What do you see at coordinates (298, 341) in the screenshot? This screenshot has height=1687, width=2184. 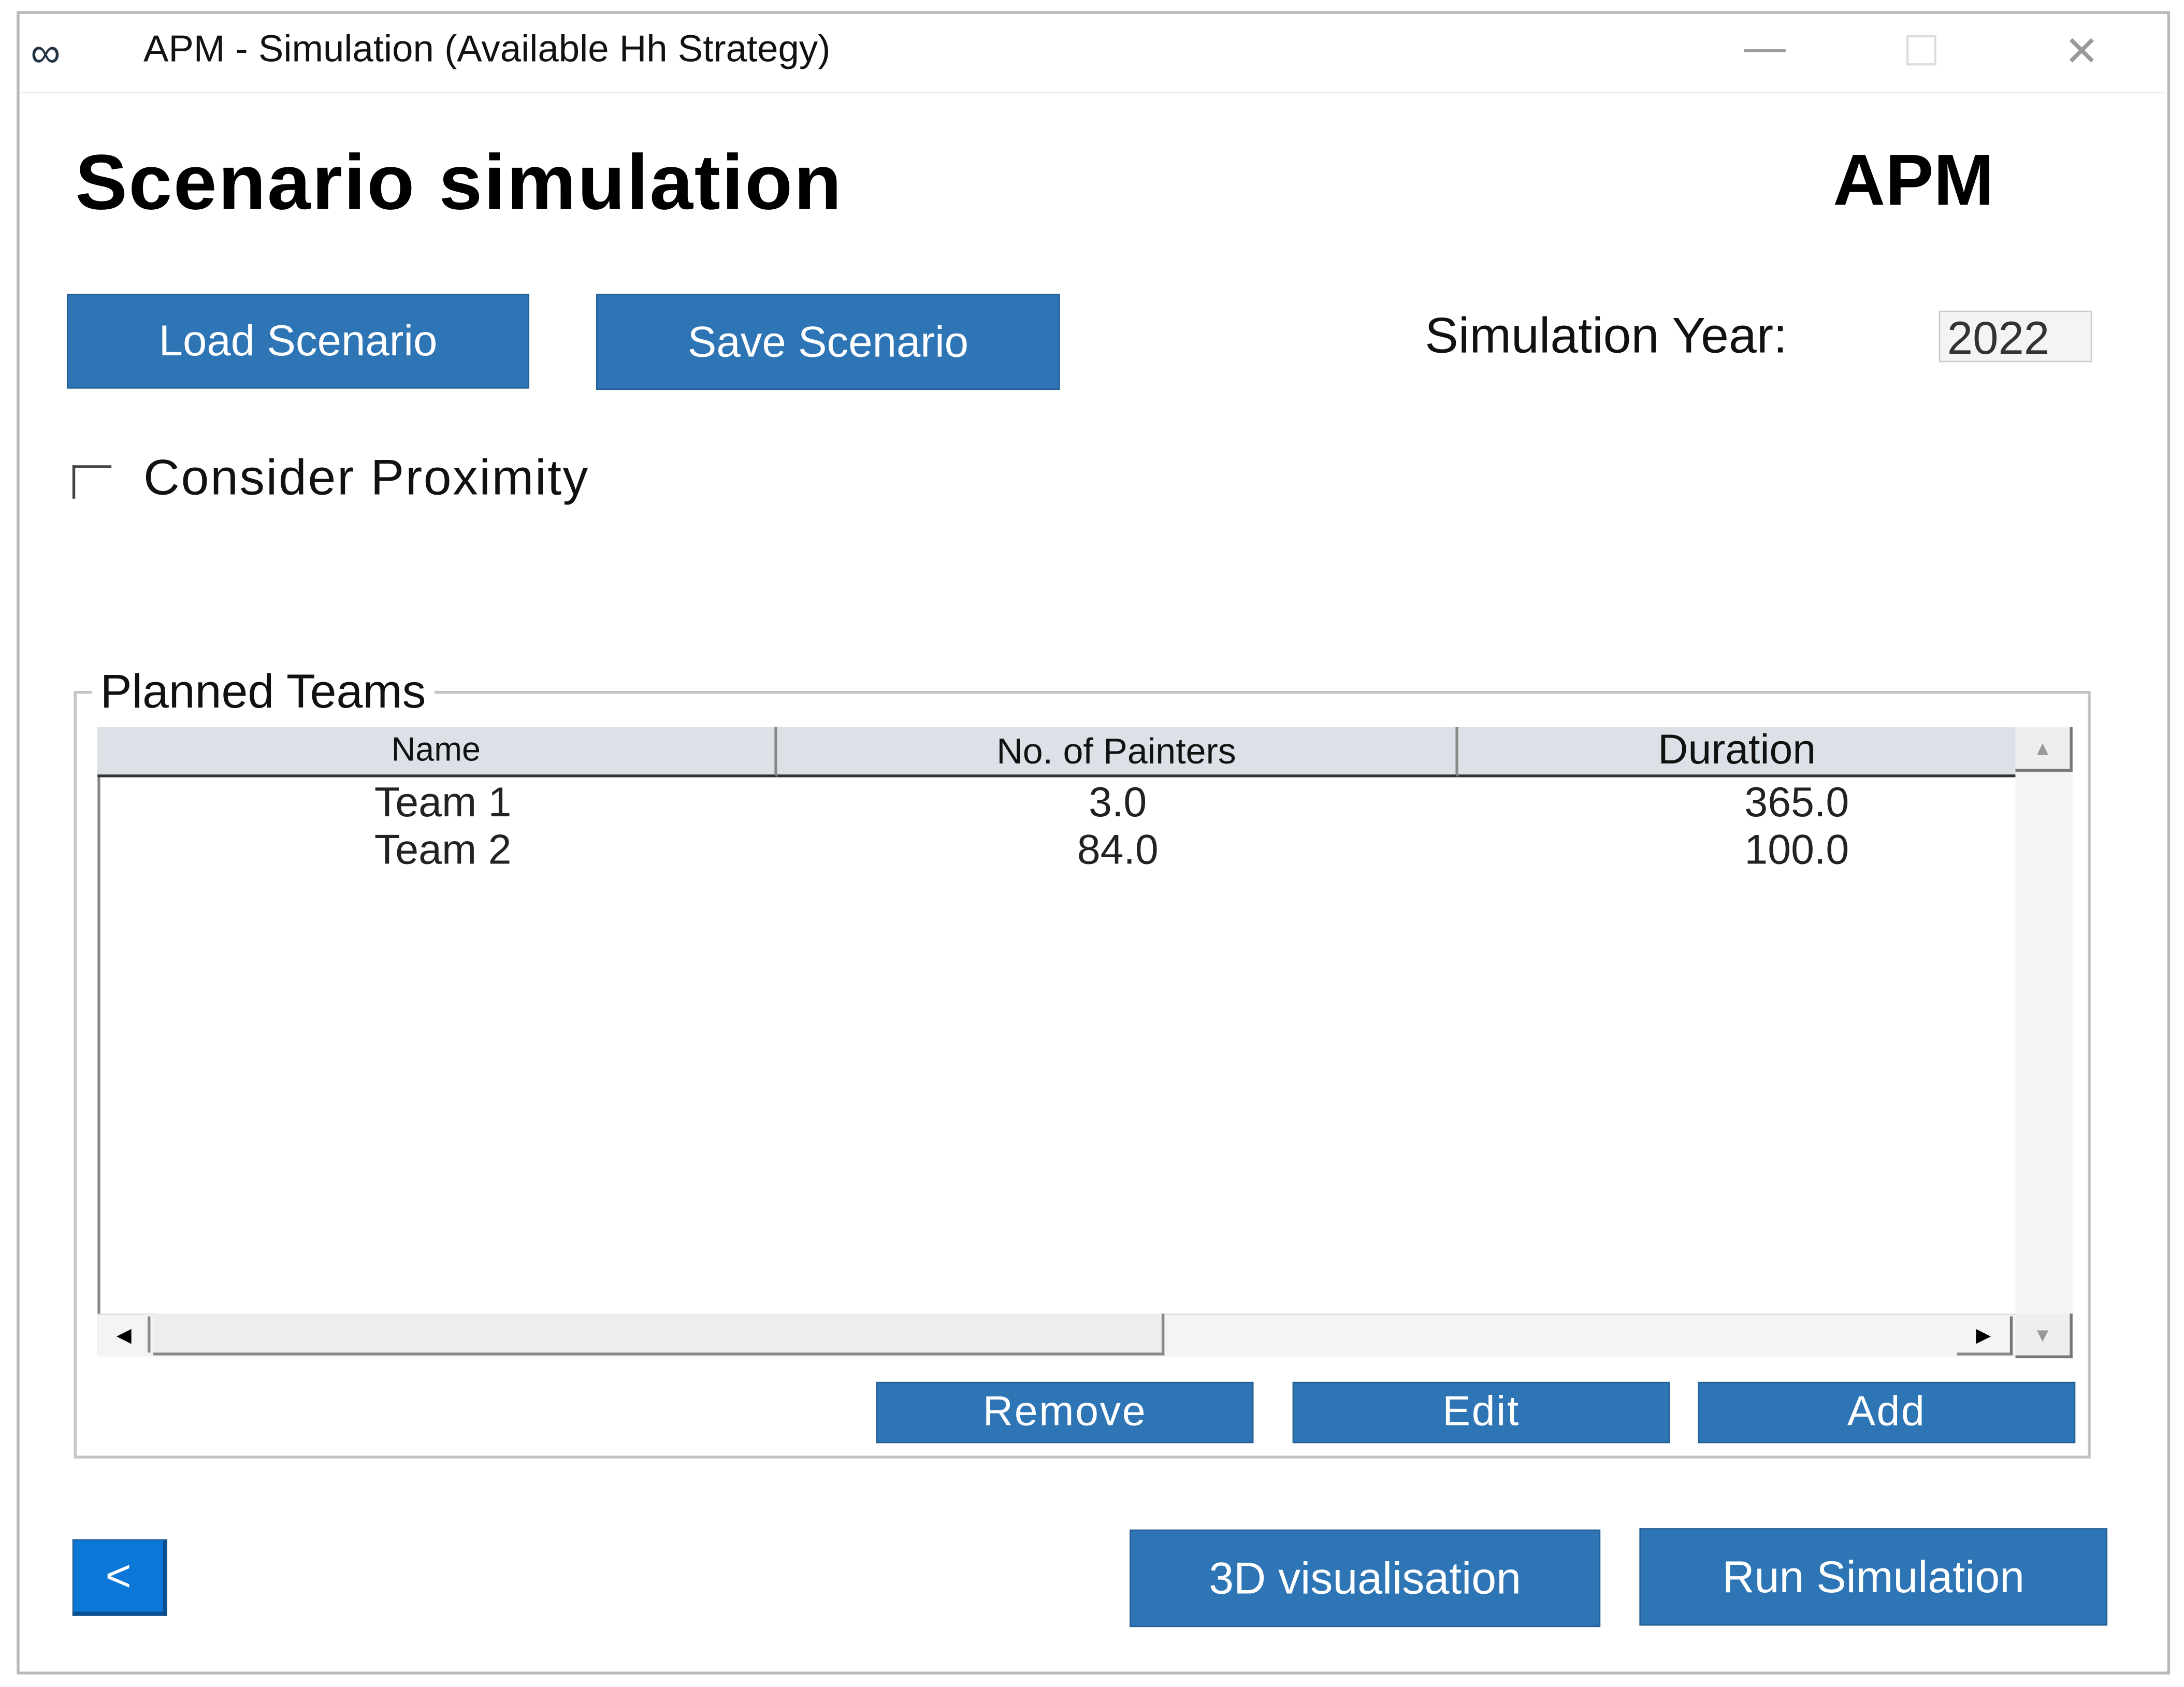 I see `load-scenario-button: Load Scenario` at bounding box center [298, 341].